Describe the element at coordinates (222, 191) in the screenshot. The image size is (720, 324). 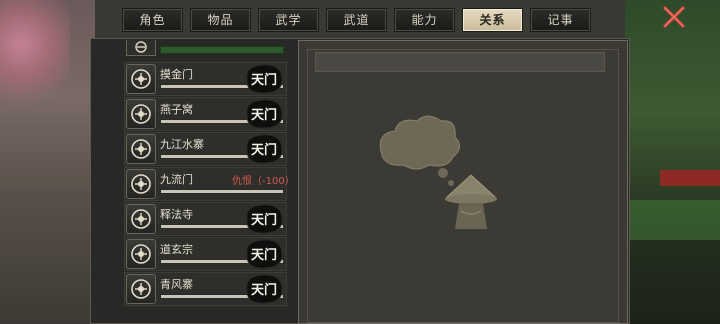
I see `relation-bar` at that location.